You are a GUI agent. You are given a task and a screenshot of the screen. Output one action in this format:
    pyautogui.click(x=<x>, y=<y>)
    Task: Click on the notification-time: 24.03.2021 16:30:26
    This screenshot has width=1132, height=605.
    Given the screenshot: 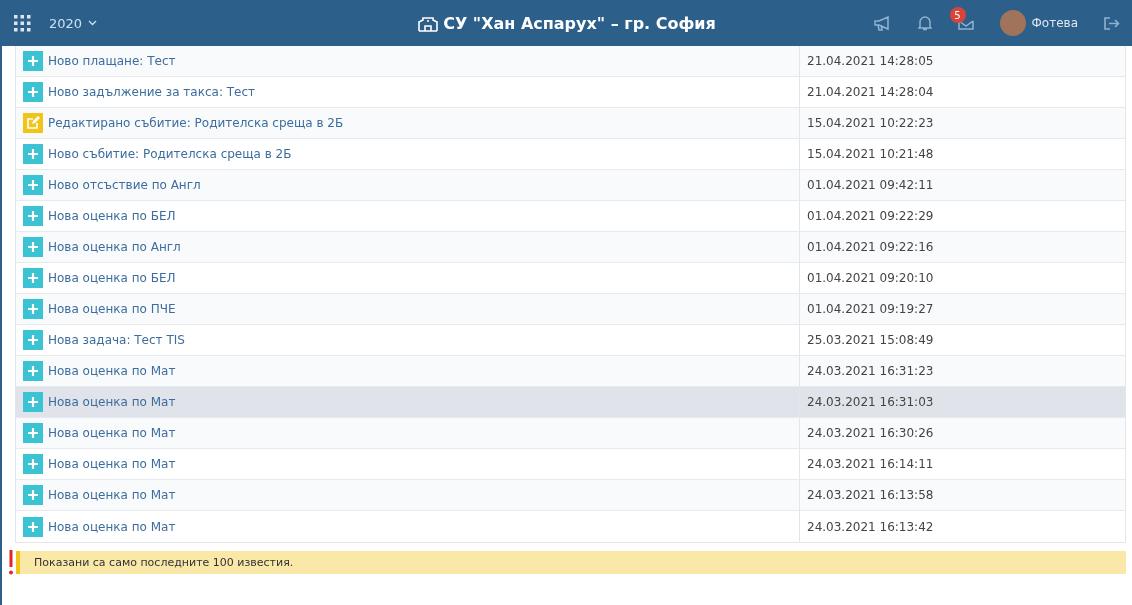 What is the action you would take?
    pyautogui.click(x=870, y=433)
    